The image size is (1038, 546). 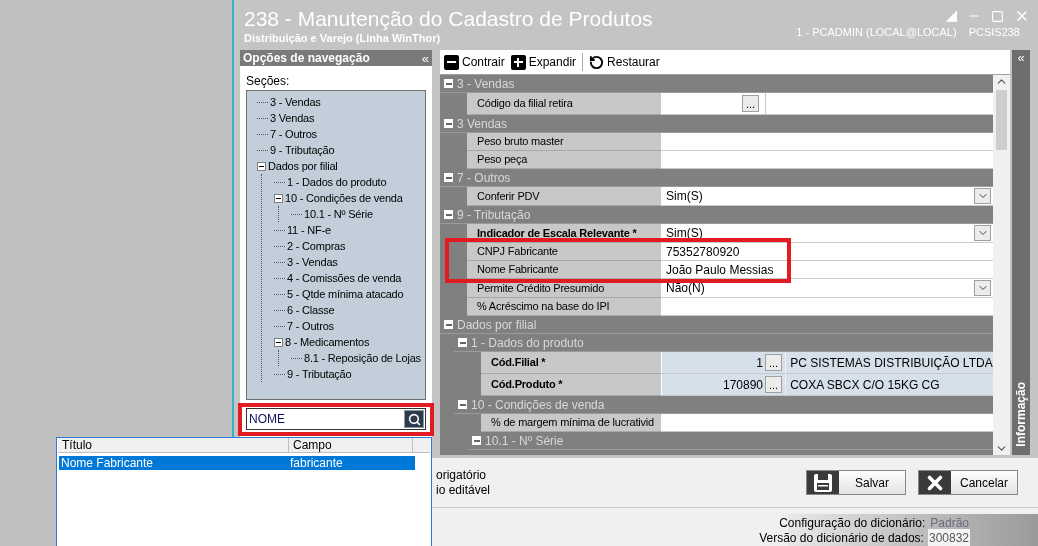 I want to click on tree-item: 5 - Qtde mínima atacado, so click(x=345, y=294).